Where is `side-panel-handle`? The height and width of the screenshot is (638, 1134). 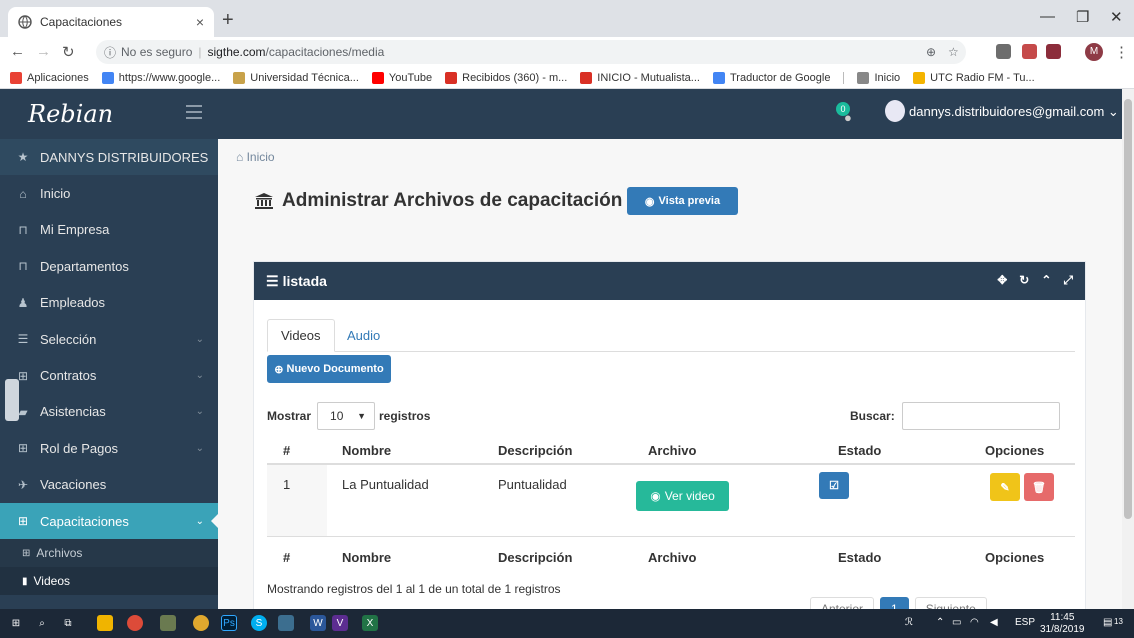
side-panel-handle is located at coordinates (12, 400).